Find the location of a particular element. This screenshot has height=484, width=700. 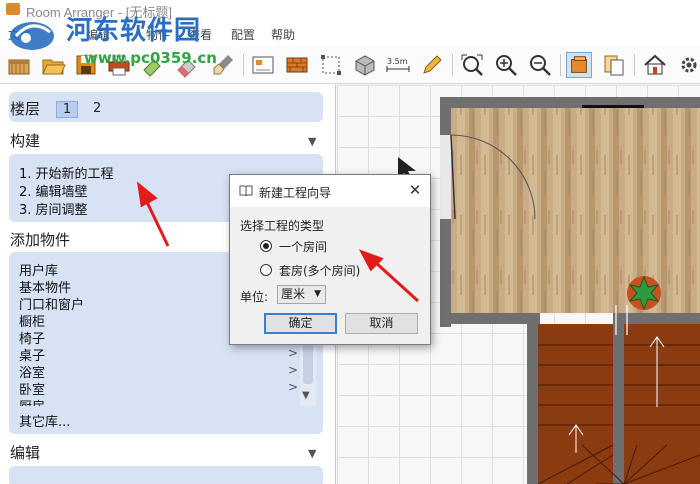

wall-bottom-left is located at coordinates (490, 318).